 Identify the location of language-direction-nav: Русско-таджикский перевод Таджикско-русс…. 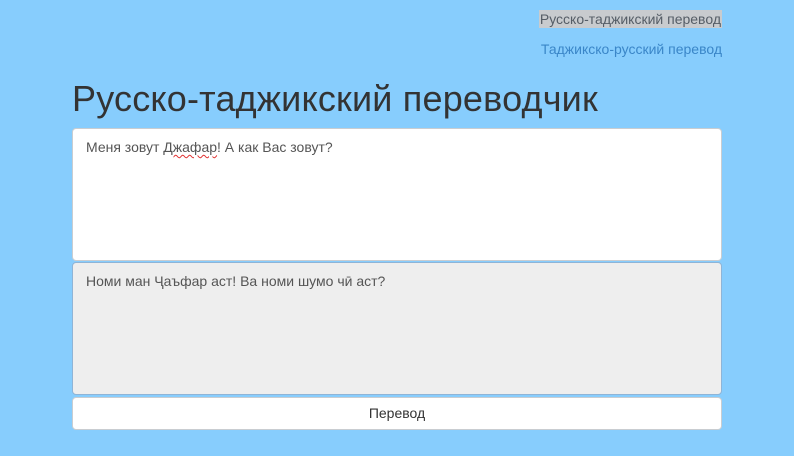
(630, 40).